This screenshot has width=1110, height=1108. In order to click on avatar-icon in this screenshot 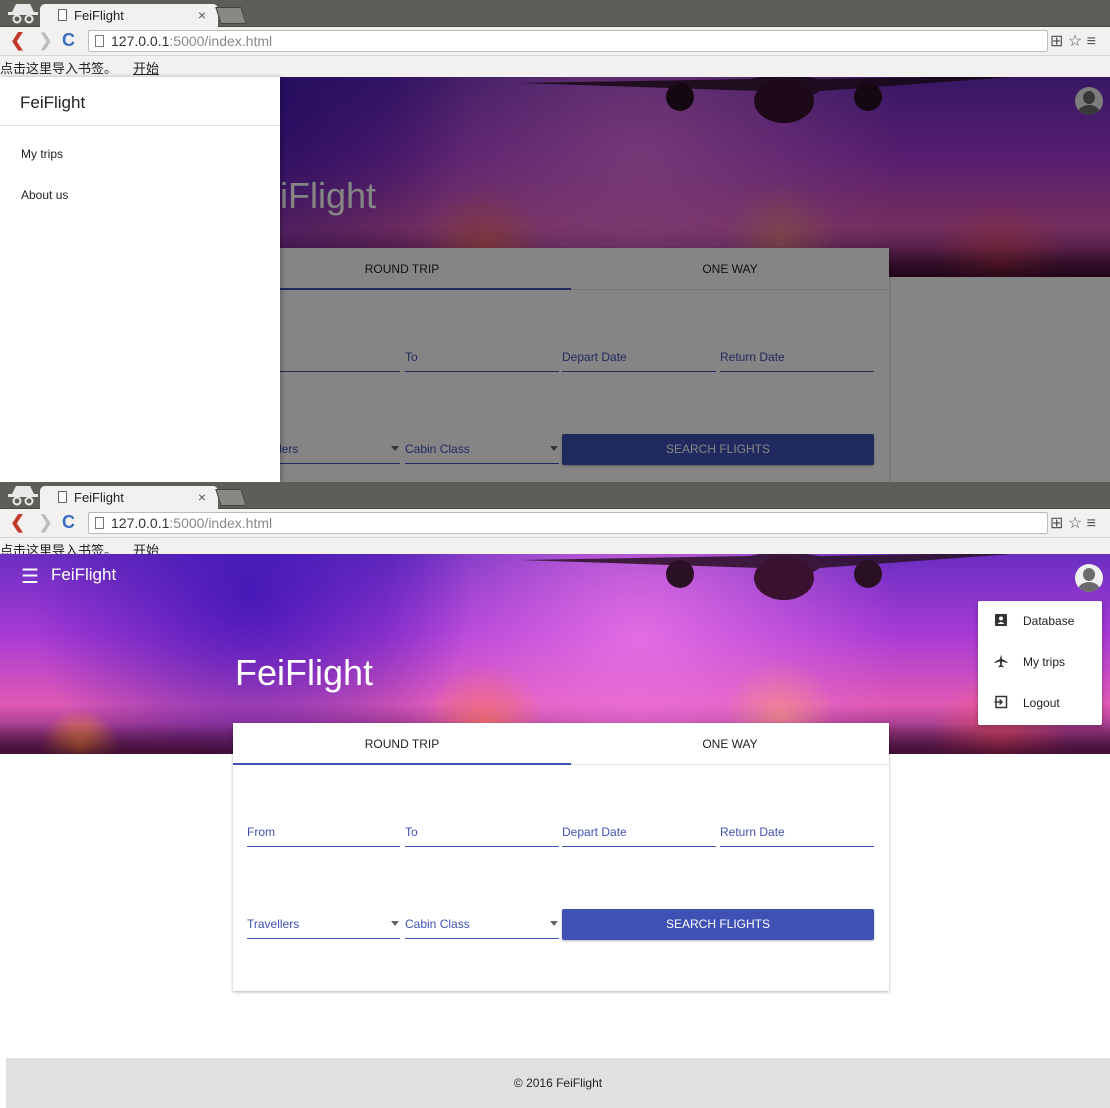, I will do `click(1089, 578)`.